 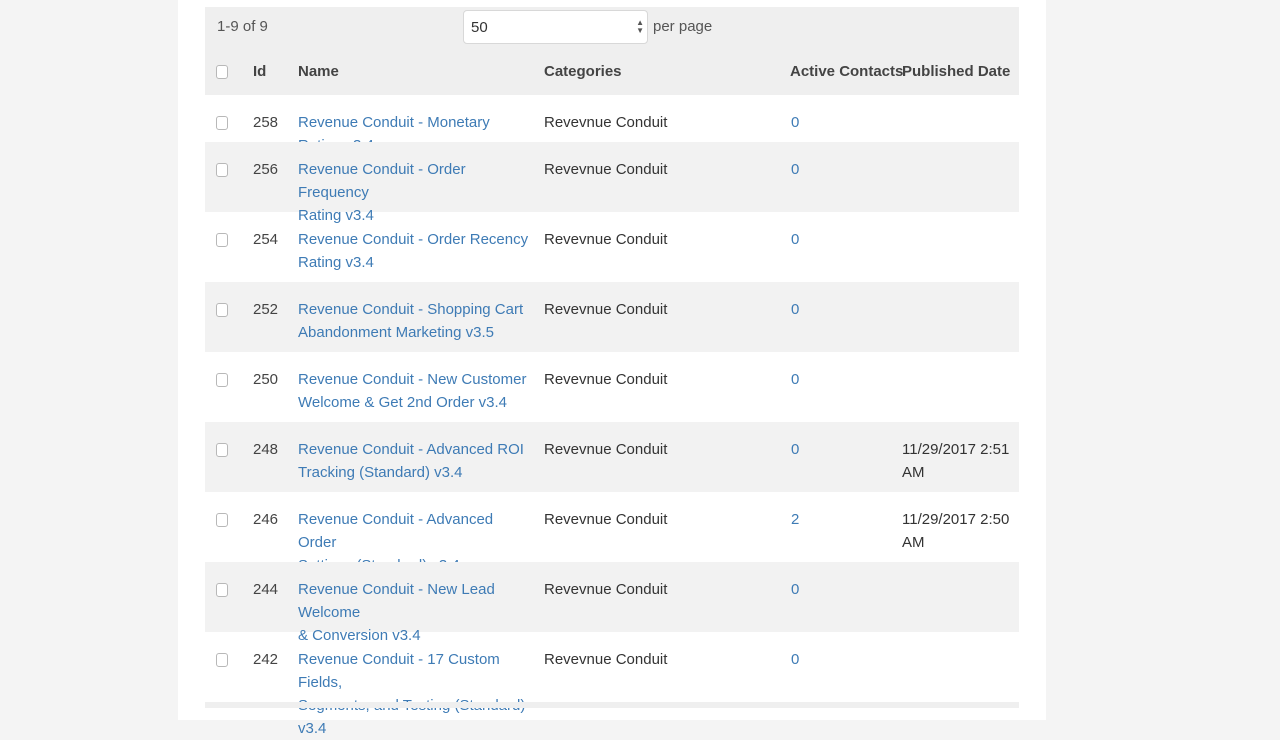 I want to click on row-id: 254, so click(x=266, y=239).